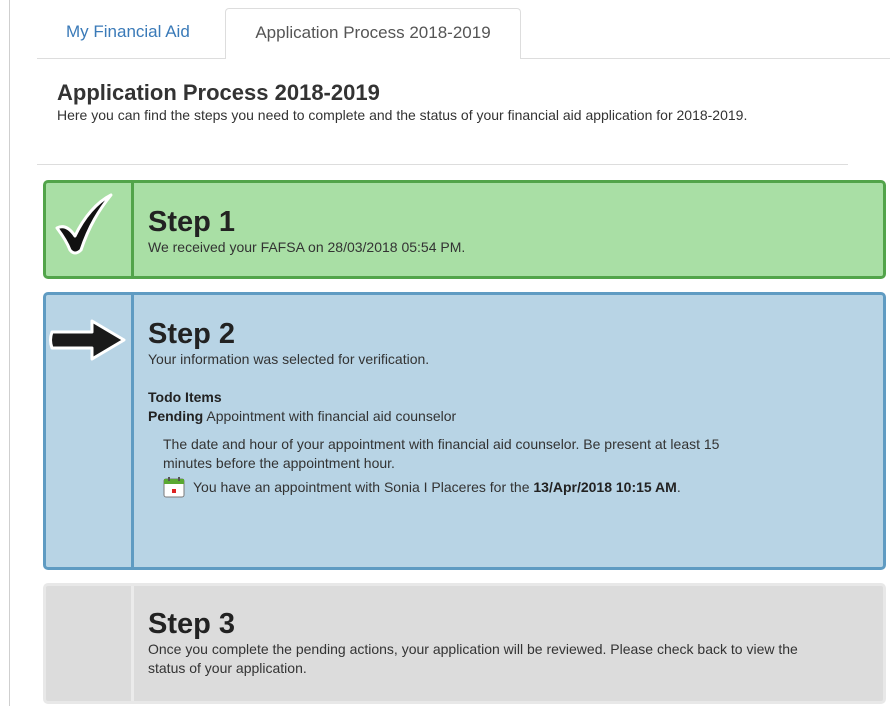 This screenshot has height=706, width=890. I want to click on todo-status: Pending, so click(176, 416).